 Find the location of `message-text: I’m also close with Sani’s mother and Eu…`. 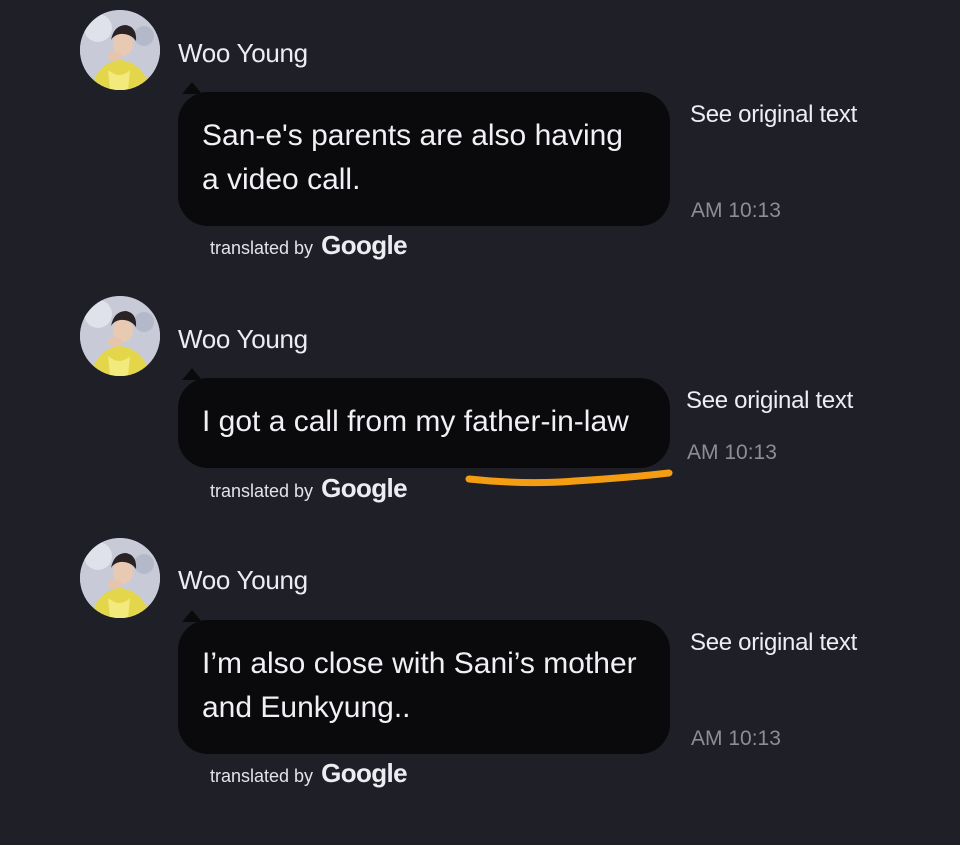

message-text: I’m also close with Sani’s mother and Eu… is located at coordinates (419, 685).